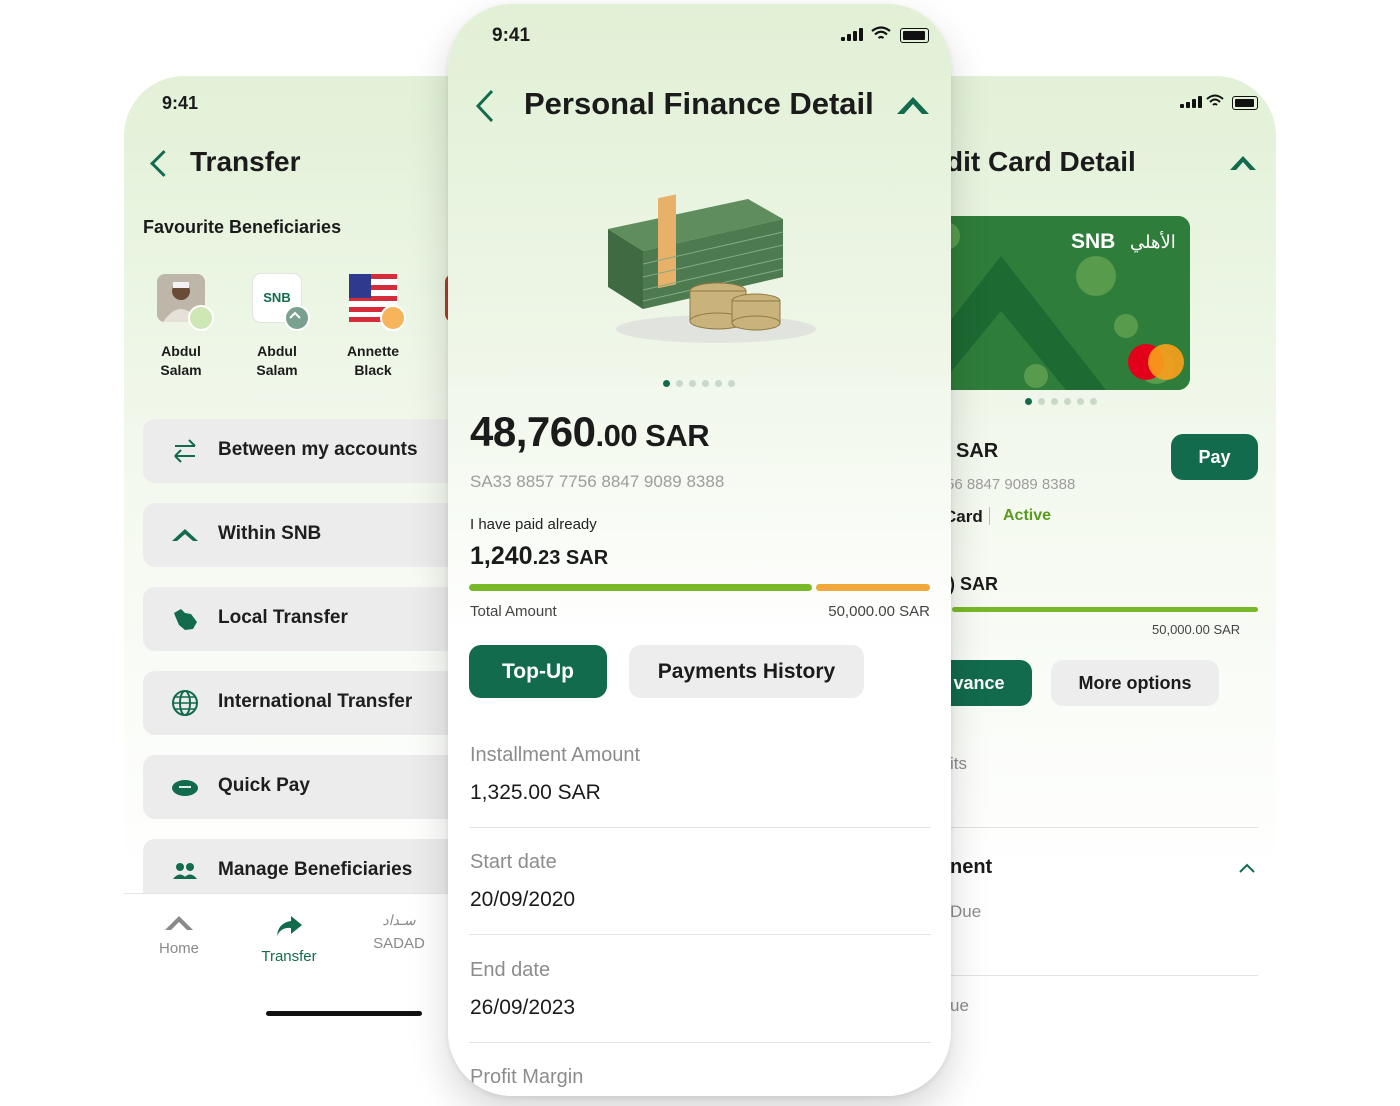  What do you see at coordinates (289, 926) in the screenshot?
I see `share-arrow-icon` at bounding box center [289, 926].